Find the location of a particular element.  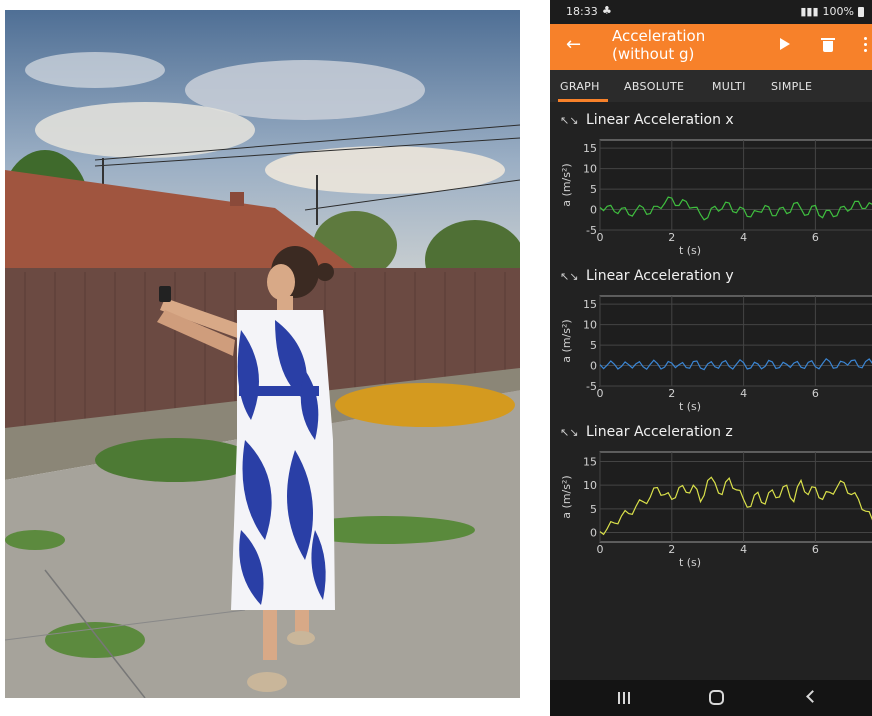

graph-y-header: ↖↘ Linear Acceleration y is located at coordinates (711, 278).